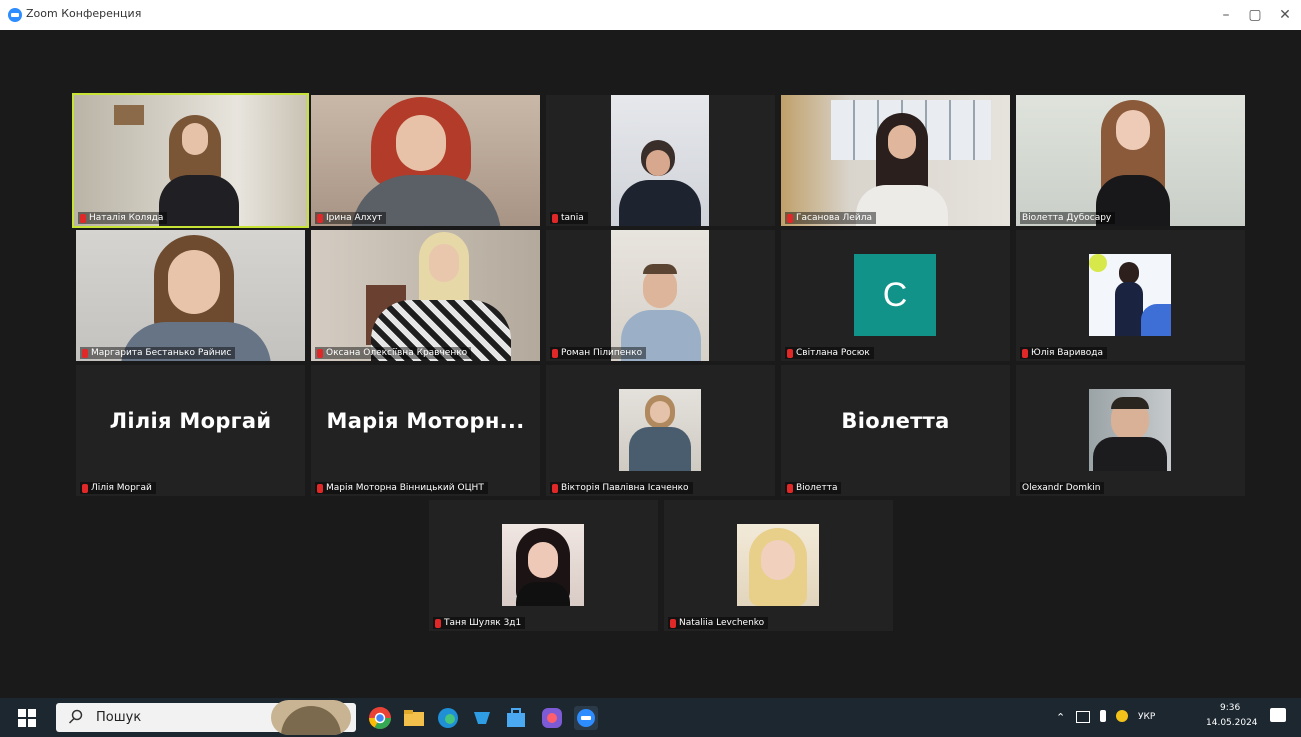  Describe the element at coordinates (830, 218) in the screenshot. I see `participant-name-label: Гасанова Лейла` at that location.